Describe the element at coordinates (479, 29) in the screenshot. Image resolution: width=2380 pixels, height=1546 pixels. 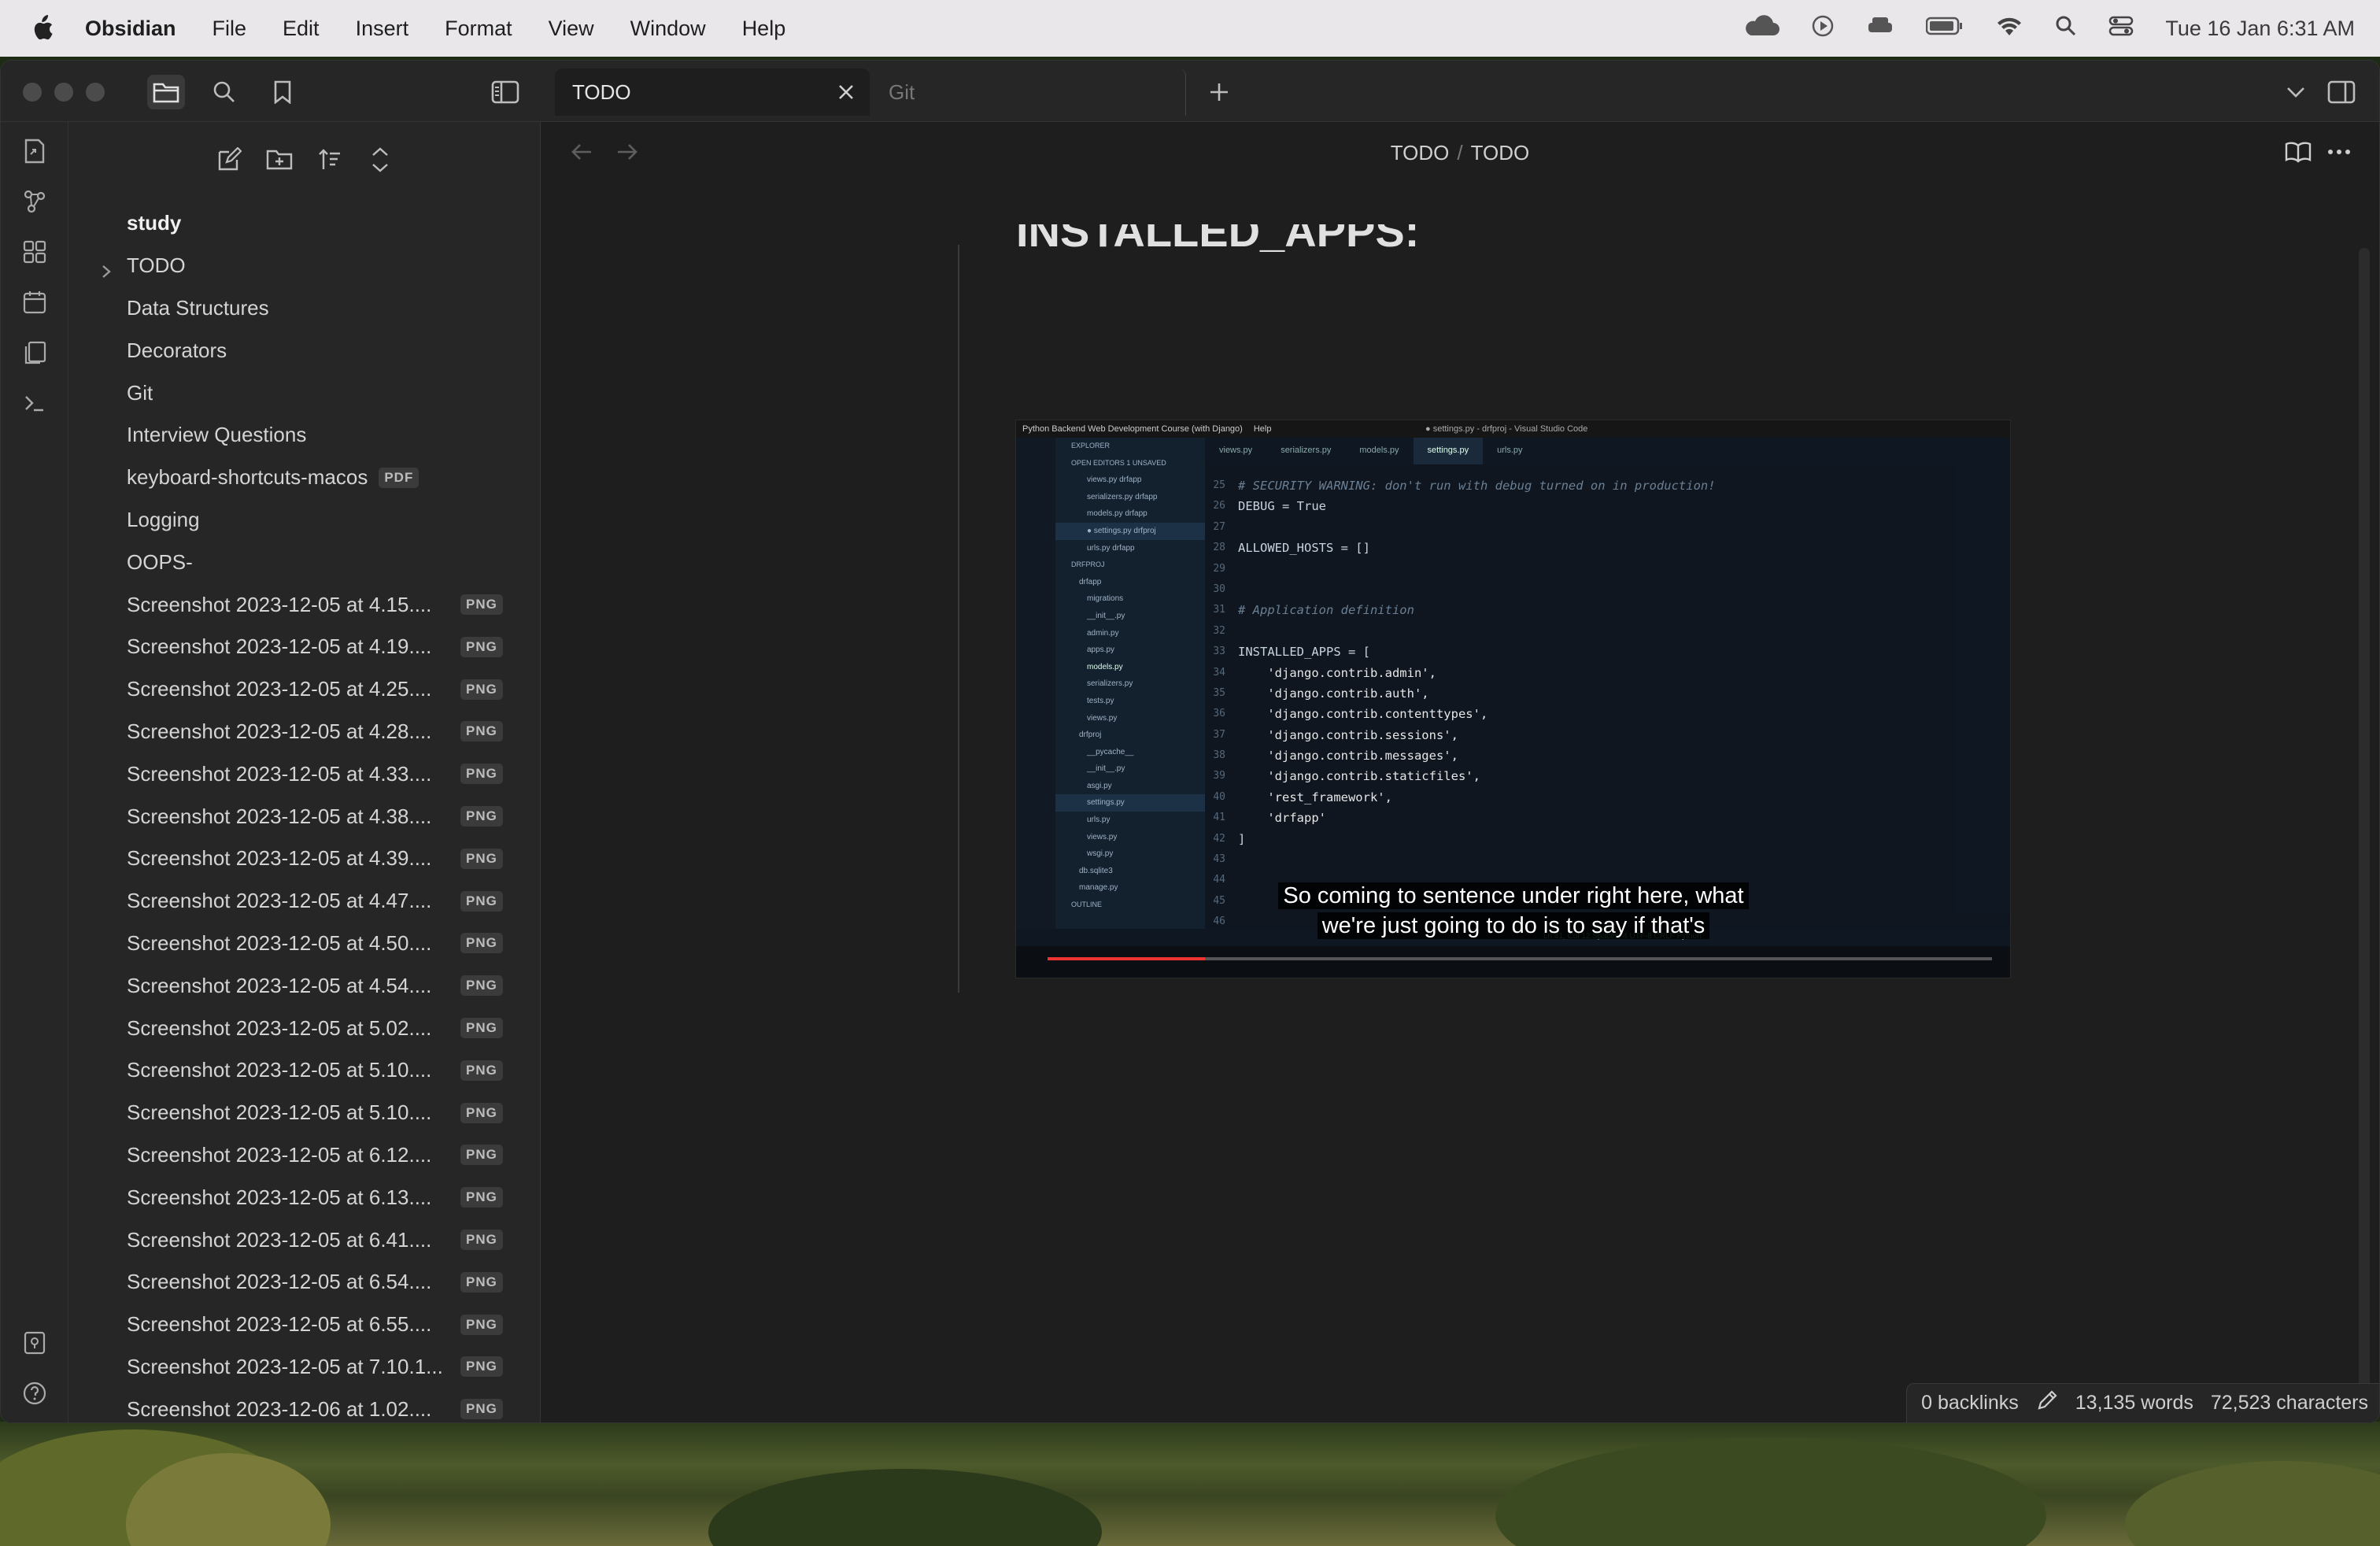
I see `menu-format: Format` at that location.